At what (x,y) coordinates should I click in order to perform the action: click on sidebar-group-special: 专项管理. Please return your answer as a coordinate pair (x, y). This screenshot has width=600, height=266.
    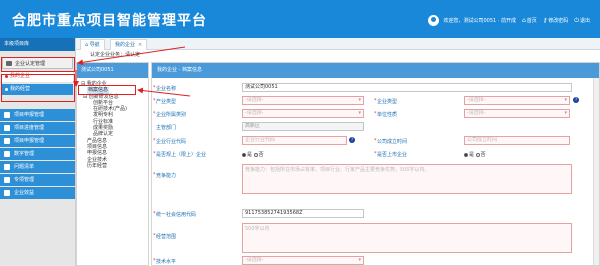
    Looking at the image, I should click on (37, 180).